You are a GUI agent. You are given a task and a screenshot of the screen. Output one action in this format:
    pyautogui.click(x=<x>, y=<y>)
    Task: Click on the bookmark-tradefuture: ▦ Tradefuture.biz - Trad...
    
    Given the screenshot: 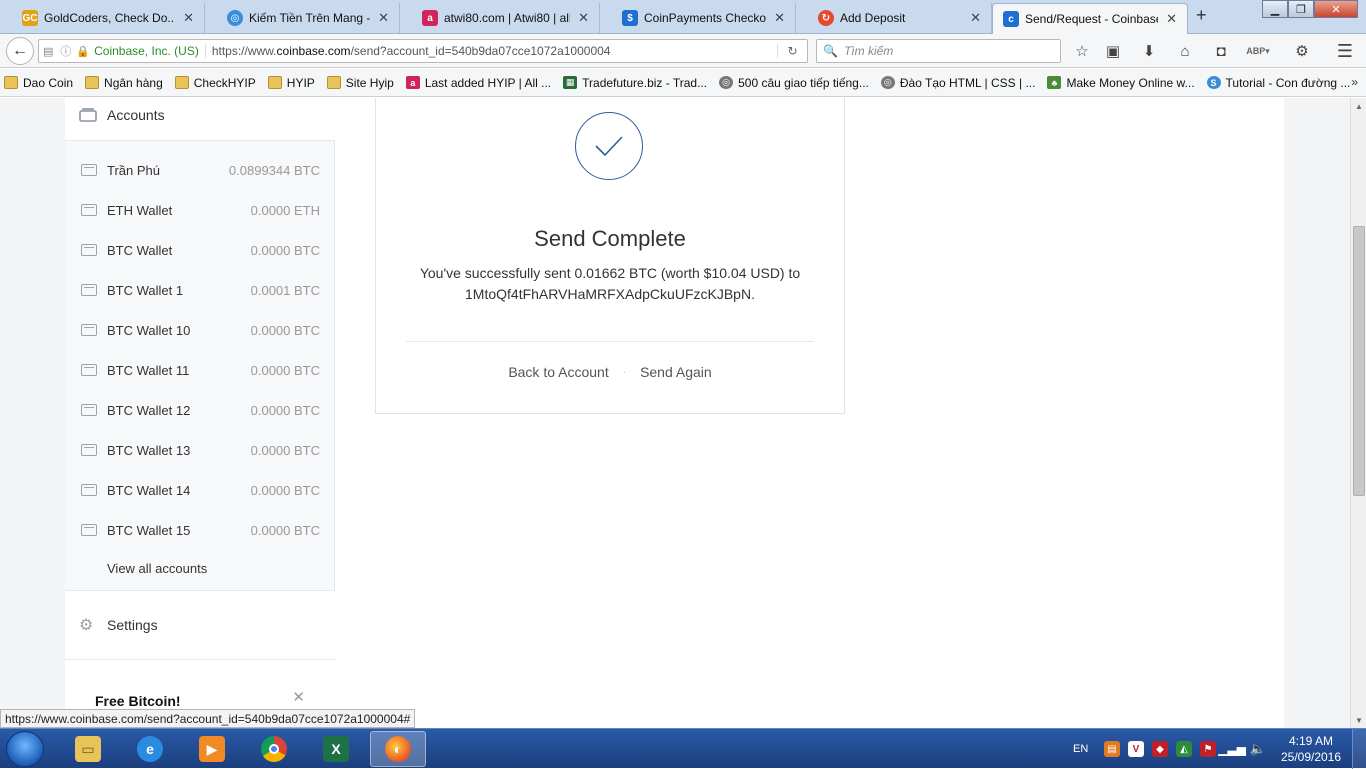 What is the action you would take?
    pyautogui.click(x=635, y=83)
    